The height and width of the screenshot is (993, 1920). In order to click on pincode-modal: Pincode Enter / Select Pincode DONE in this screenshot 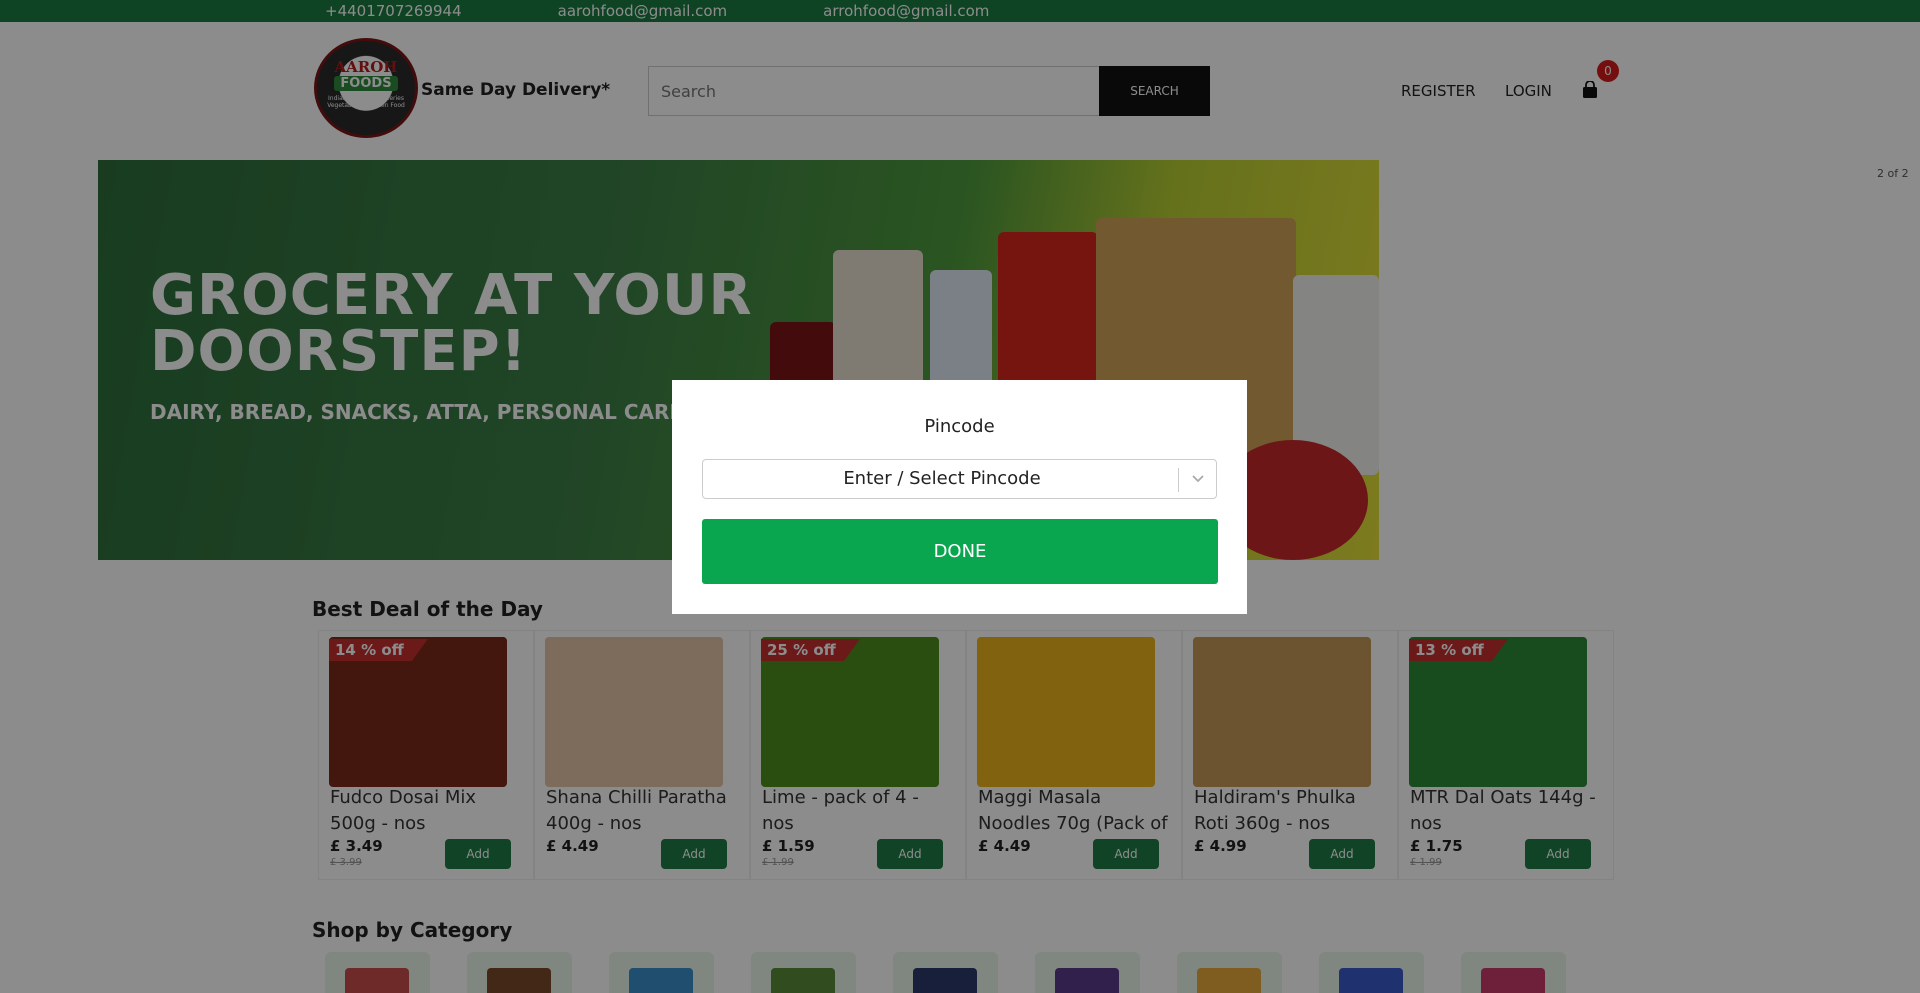, I will do `click(959, 497)`.